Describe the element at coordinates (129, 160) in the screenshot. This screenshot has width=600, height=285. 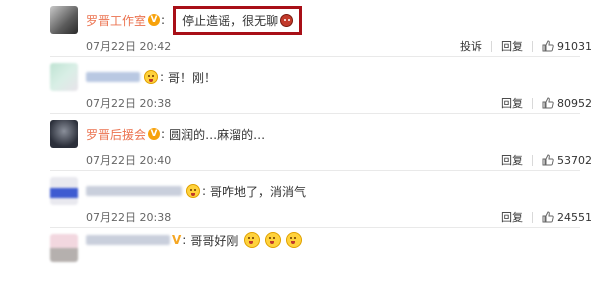
I see `comment-time: 07月22日 20:40` at that location.